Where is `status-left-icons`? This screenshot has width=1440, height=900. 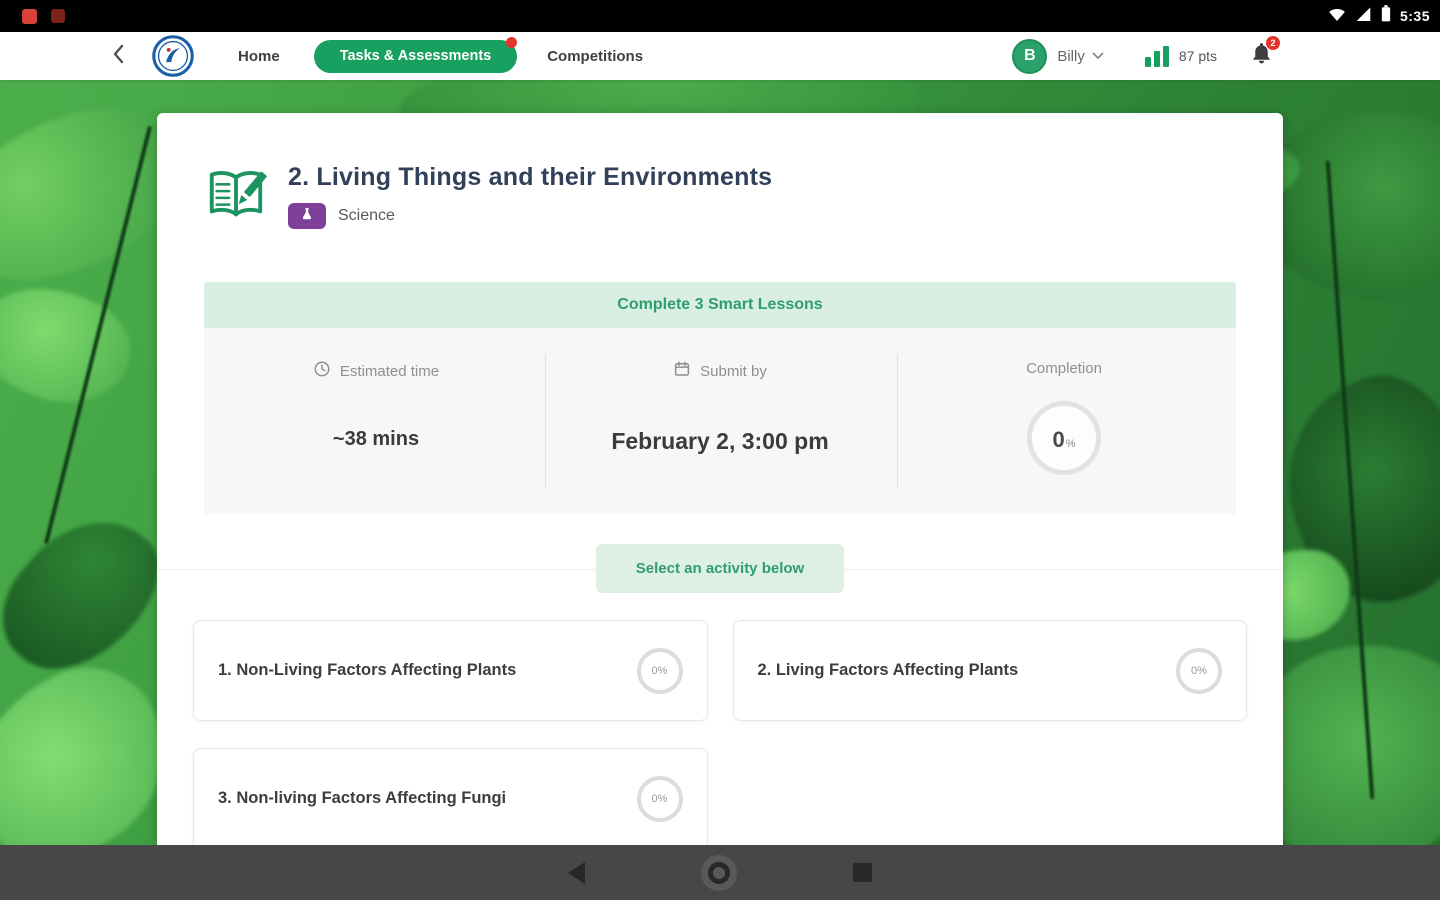 status-left-icons is located at coordinates (43, 16).